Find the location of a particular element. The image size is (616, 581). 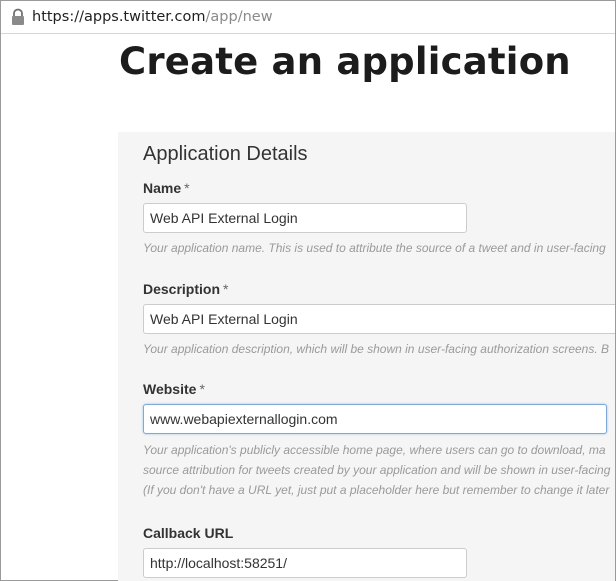

name-required-mark: * is located at coordinates (187, 188).